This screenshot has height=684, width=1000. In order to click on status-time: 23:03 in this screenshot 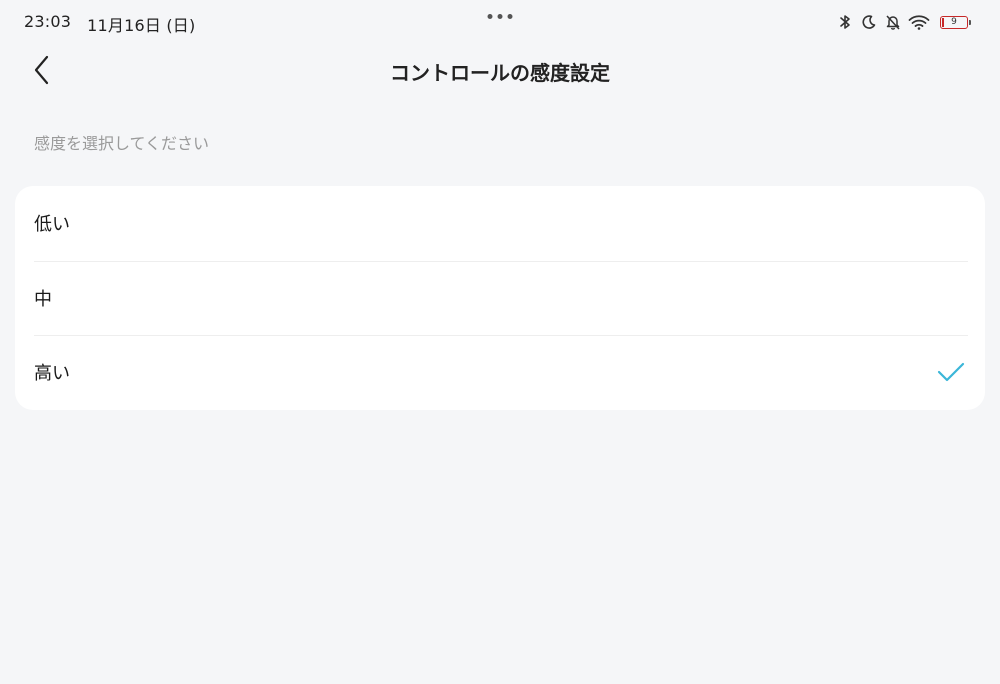, I will do `click(48, 21)`.